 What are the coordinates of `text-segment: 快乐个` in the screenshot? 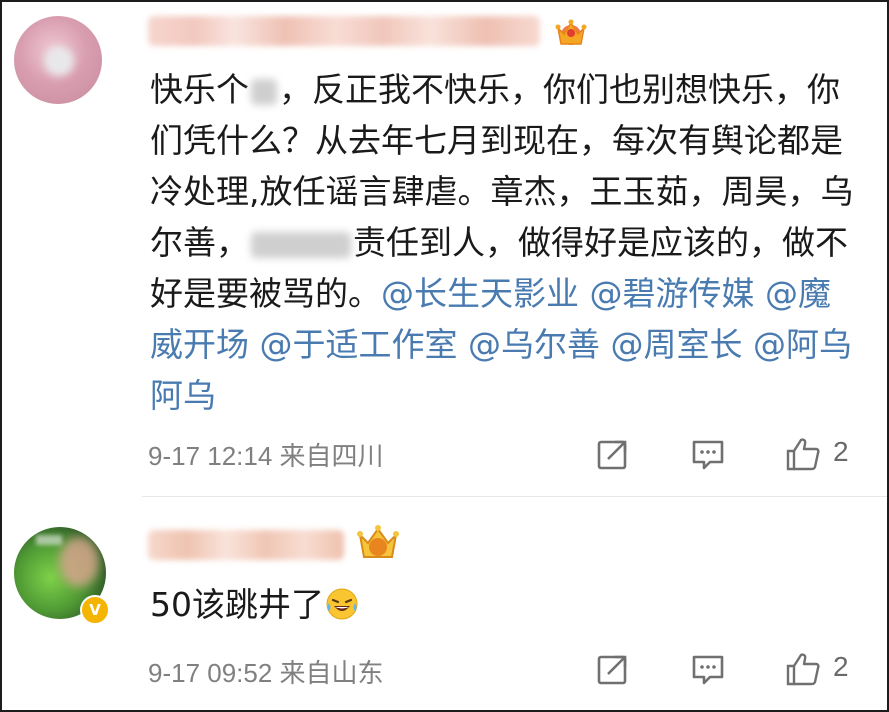 It's located at (199, 89).